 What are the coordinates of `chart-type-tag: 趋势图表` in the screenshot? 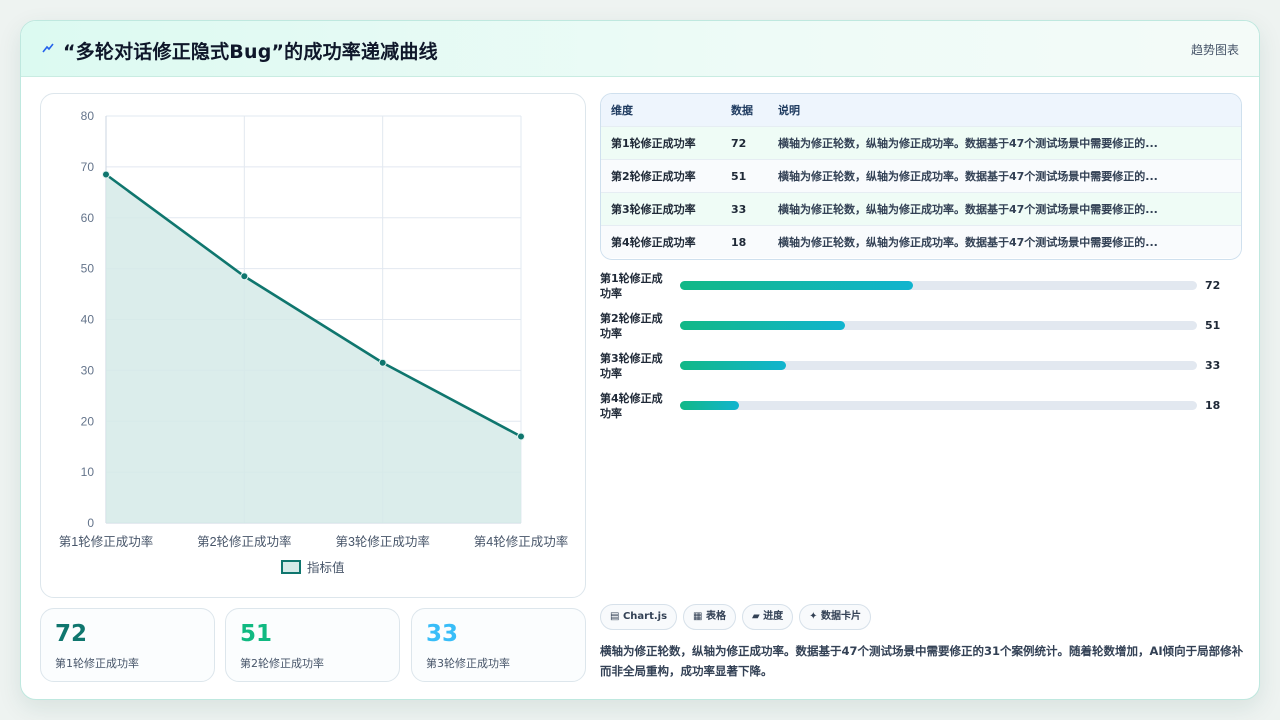 It's located at (1214, 50).